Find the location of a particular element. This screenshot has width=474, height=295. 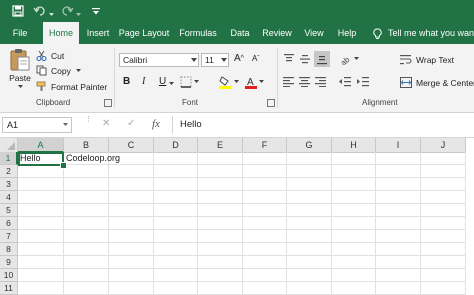

cell-g11 is located at coordinates (309, 288).